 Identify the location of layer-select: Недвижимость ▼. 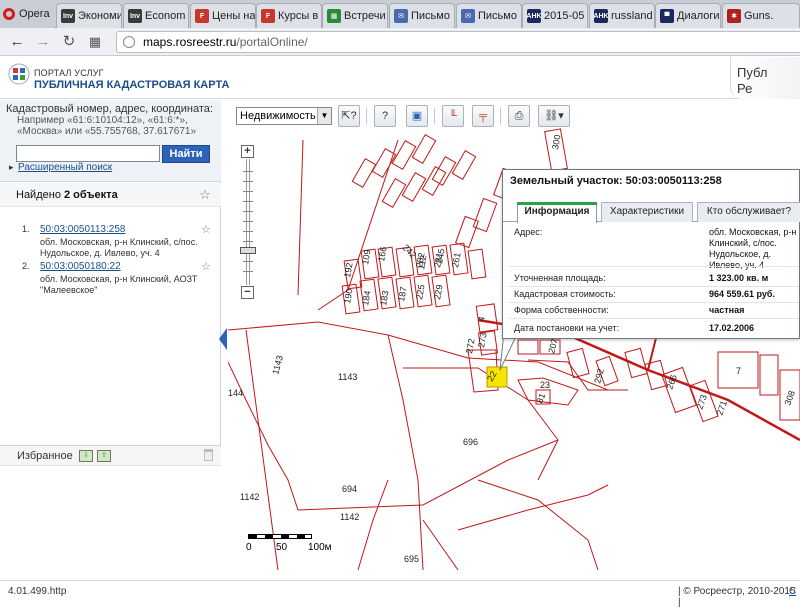
(284, 116).